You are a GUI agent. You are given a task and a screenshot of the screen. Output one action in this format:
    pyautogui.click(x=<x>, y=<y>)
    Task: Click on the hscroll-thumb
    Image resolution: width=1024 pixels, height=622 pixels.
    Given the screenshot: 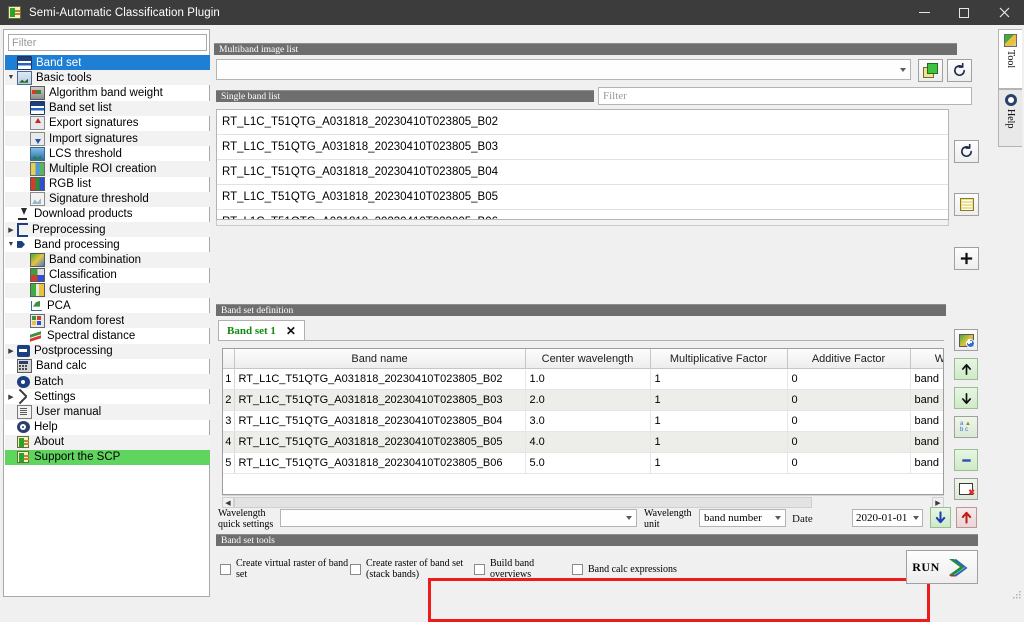 What is the action you would take?
    pyautogui.click(x=523, y=502)
    